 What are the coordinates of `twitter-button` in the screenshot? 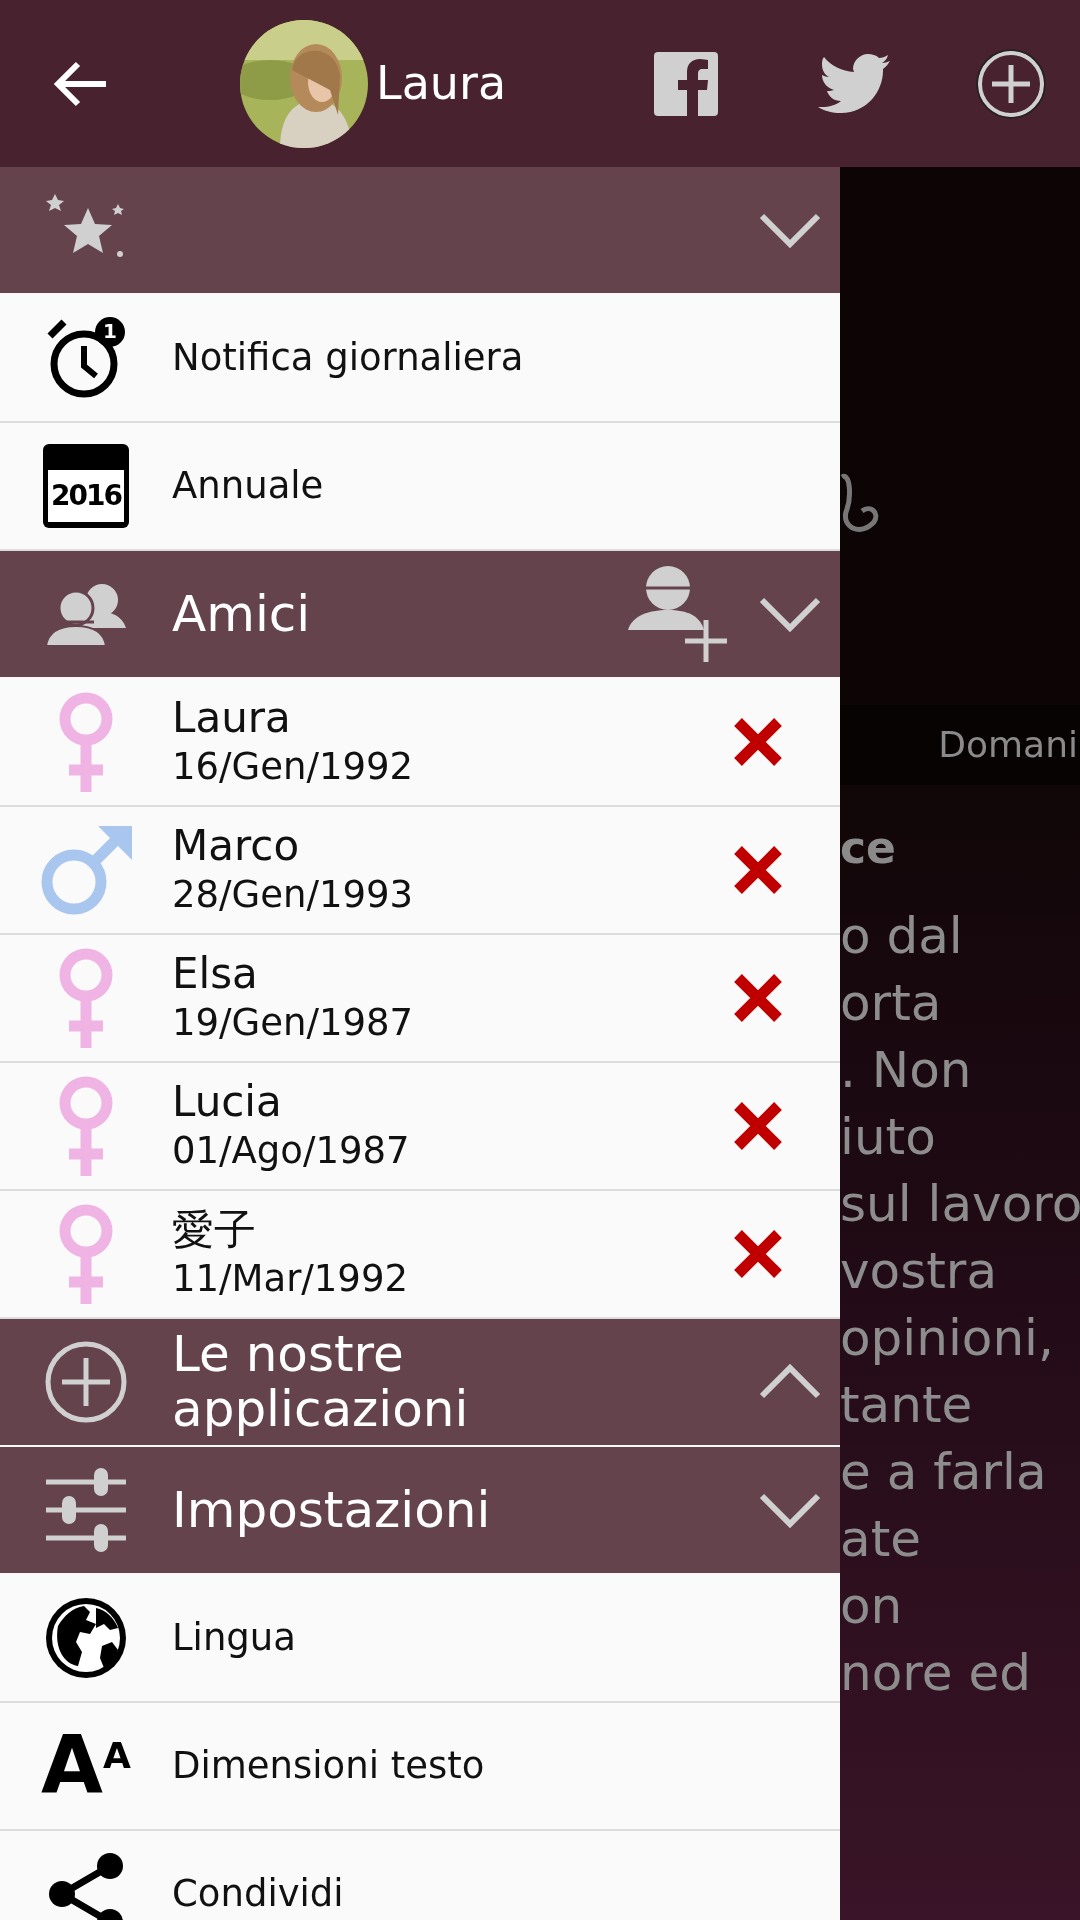 It's located at (854, 83).